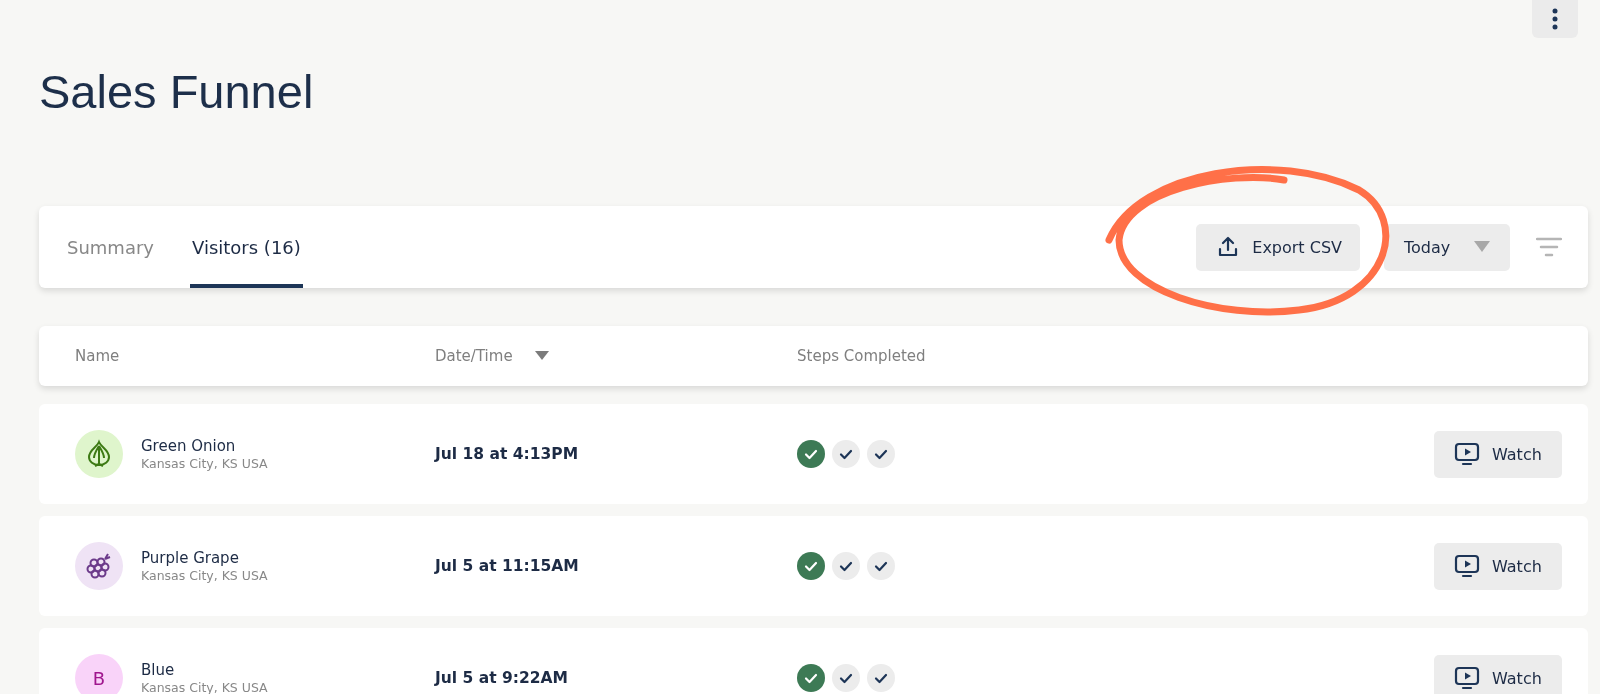 The width and height of the screenshot is (1600, 694). What do you see at coordinates (190, 558) in the screenshot?
I see `visitor-name: Purple Grape` at bounding box center [190, 558].